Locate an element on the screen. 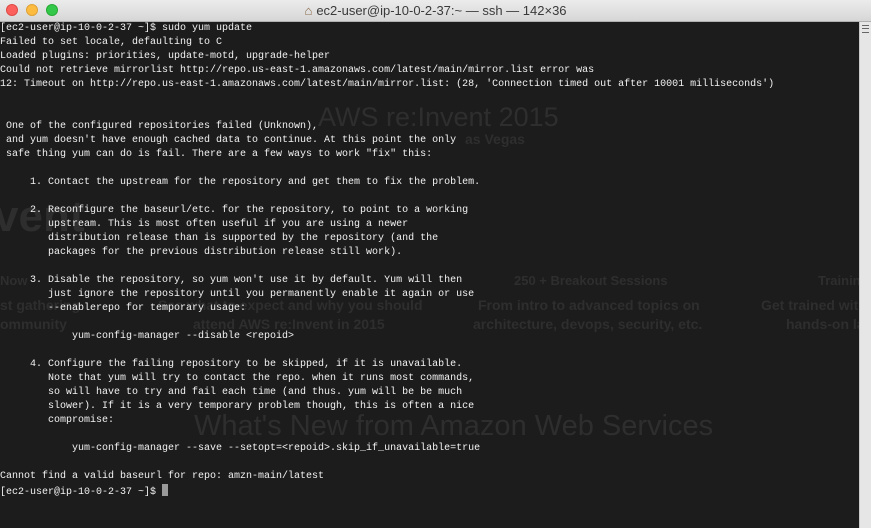 This screenshot has width=871, height=528. window-title-text: ec2-user@ip-10-0-2-37:~ — ssh — 142×36 is located at coordinates (441, 10).